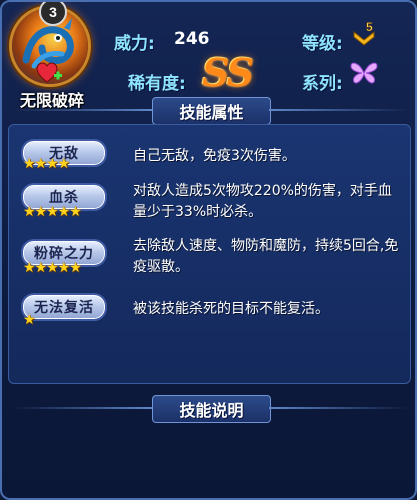 The height and width of the screenshot is (500, 417). I want to click on skill-description: 被该技能杀死的目标不能复活。, so click(231, 309).